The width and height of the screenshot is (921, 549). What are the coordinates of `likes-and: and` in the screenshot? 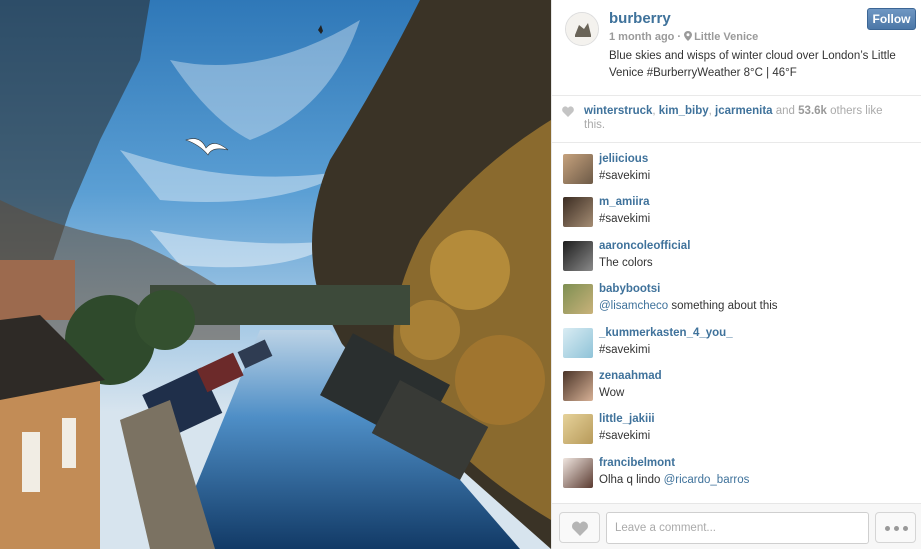 It's located at (785, 111).